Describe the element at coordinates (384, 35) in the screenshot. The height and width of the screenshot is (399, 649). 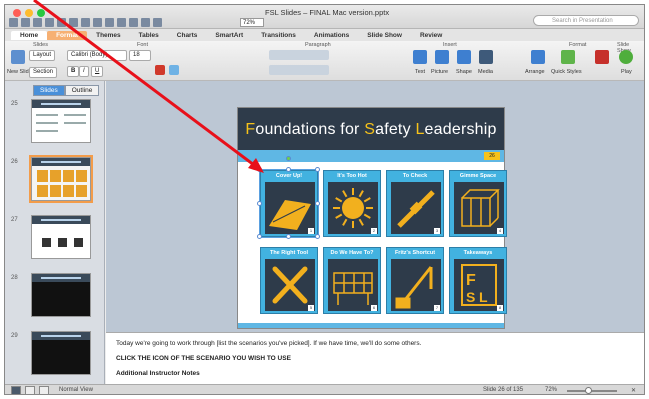
I see `ribbon-tab-slide-show: Slide Show` at that location.